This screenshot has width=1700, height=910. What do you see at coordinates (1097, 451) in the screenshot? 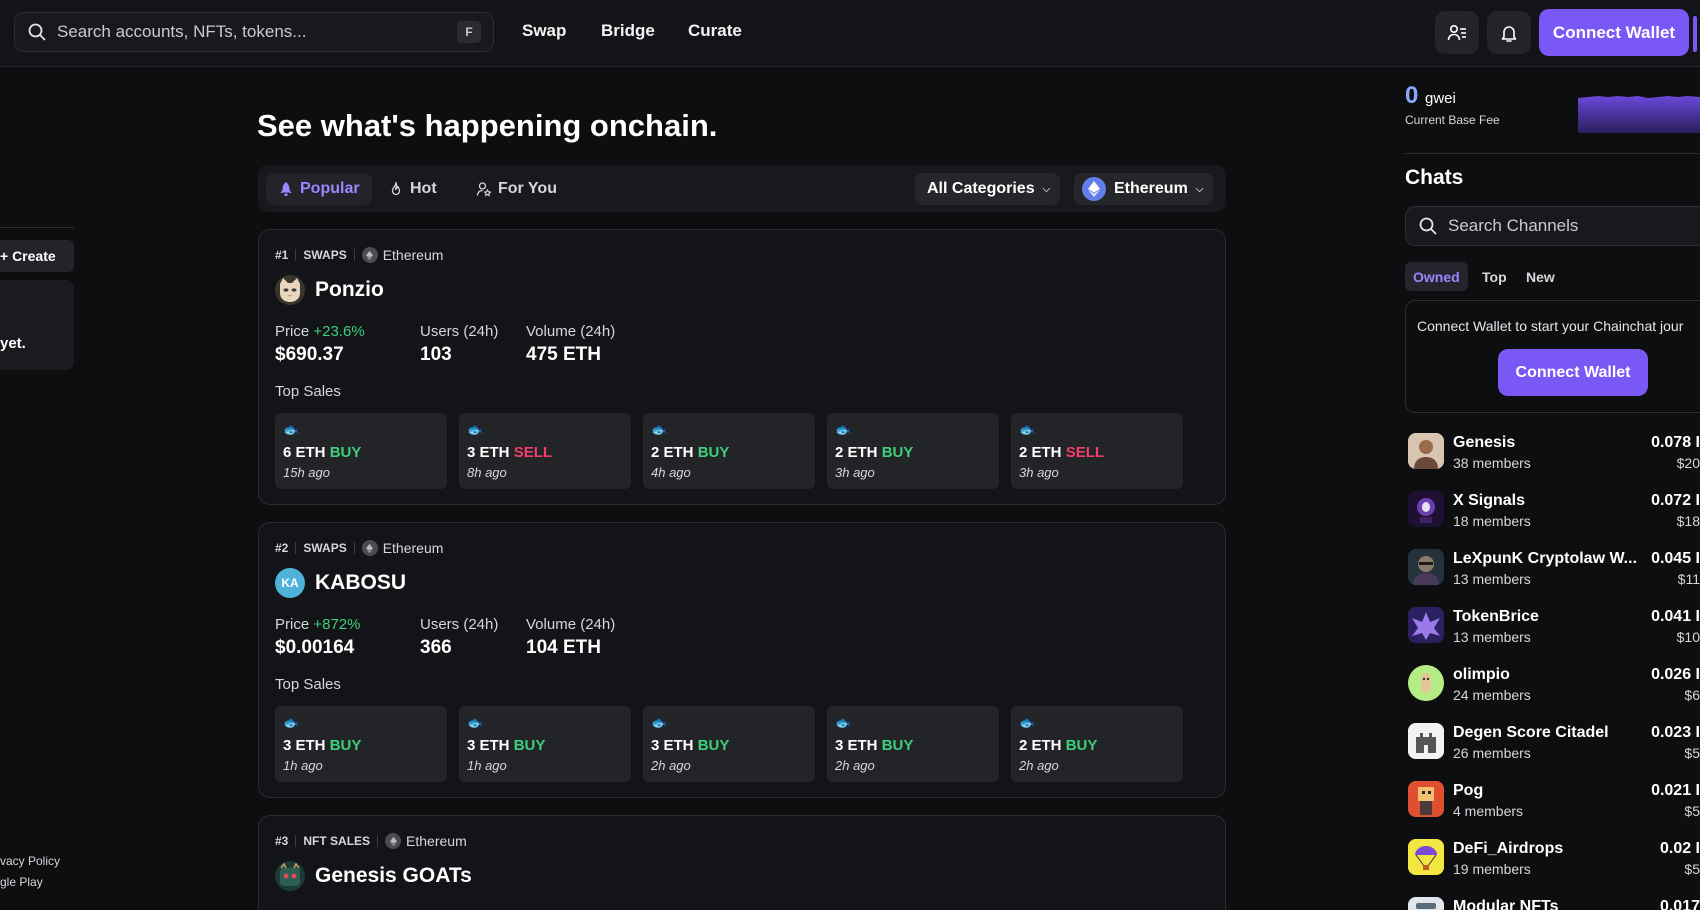
I see `sale-tile: 🐟 2 ETH SELL 3h ago` at bounding box center [1097, 451].